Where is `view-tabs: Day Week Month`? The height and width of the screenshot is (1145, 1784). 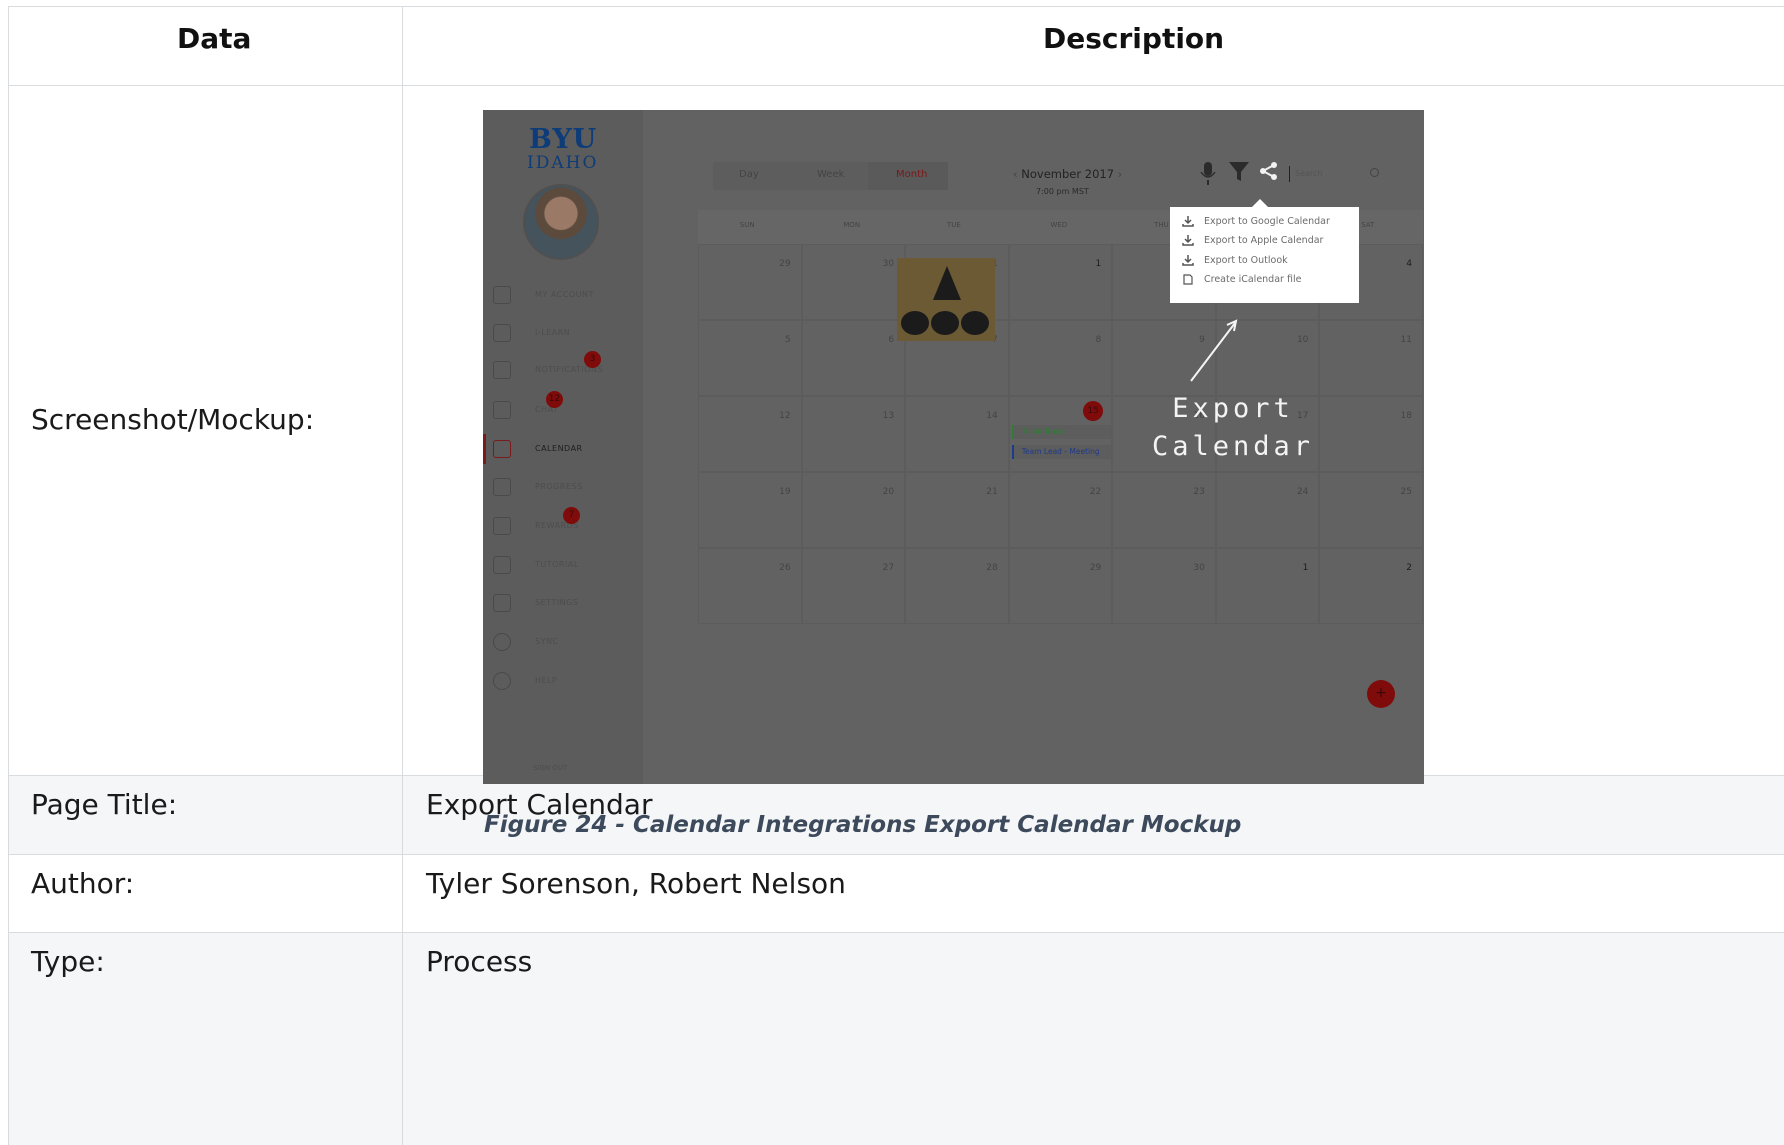
view-tabs: Day Week Month is located at coordinates (830, 176).